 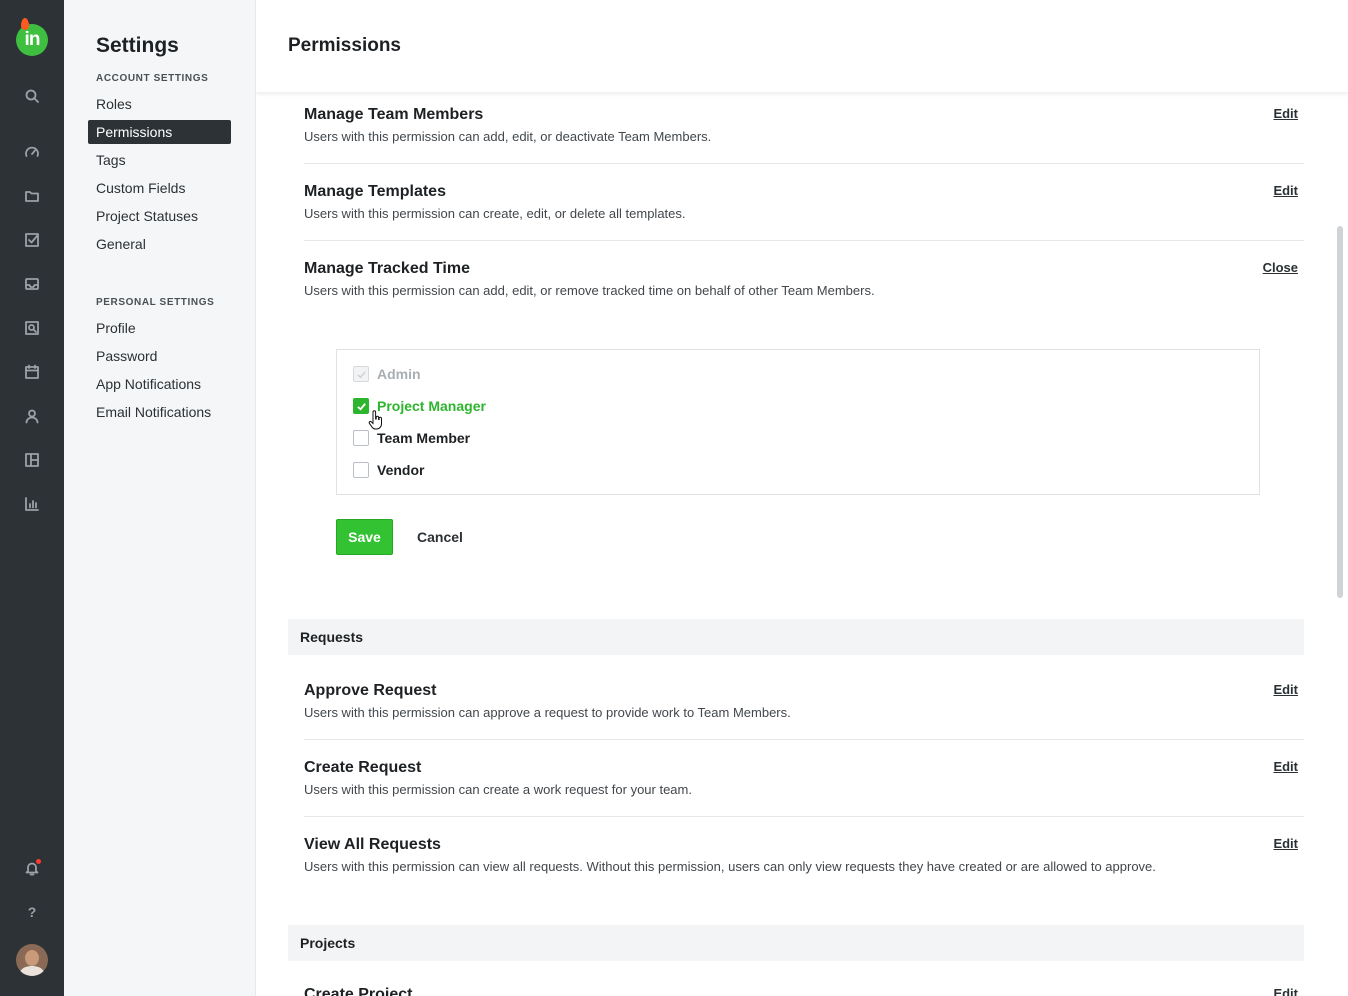 I want to click on notification-bell-icon, so click(x=32, y=868).